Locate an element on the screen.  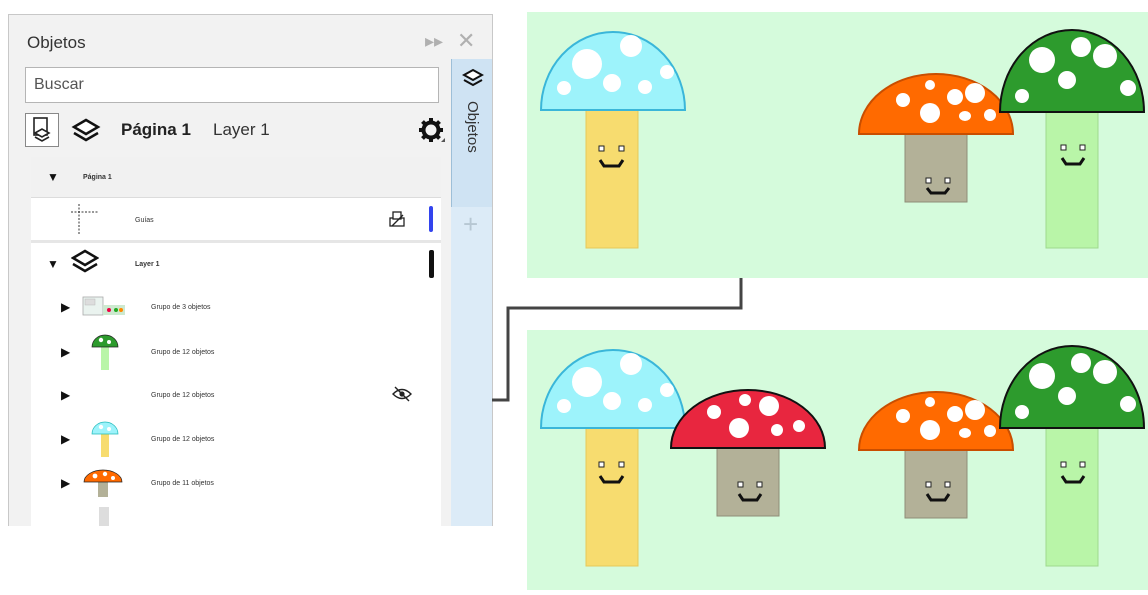
red-mushroom is located at coordinates (748, 453).